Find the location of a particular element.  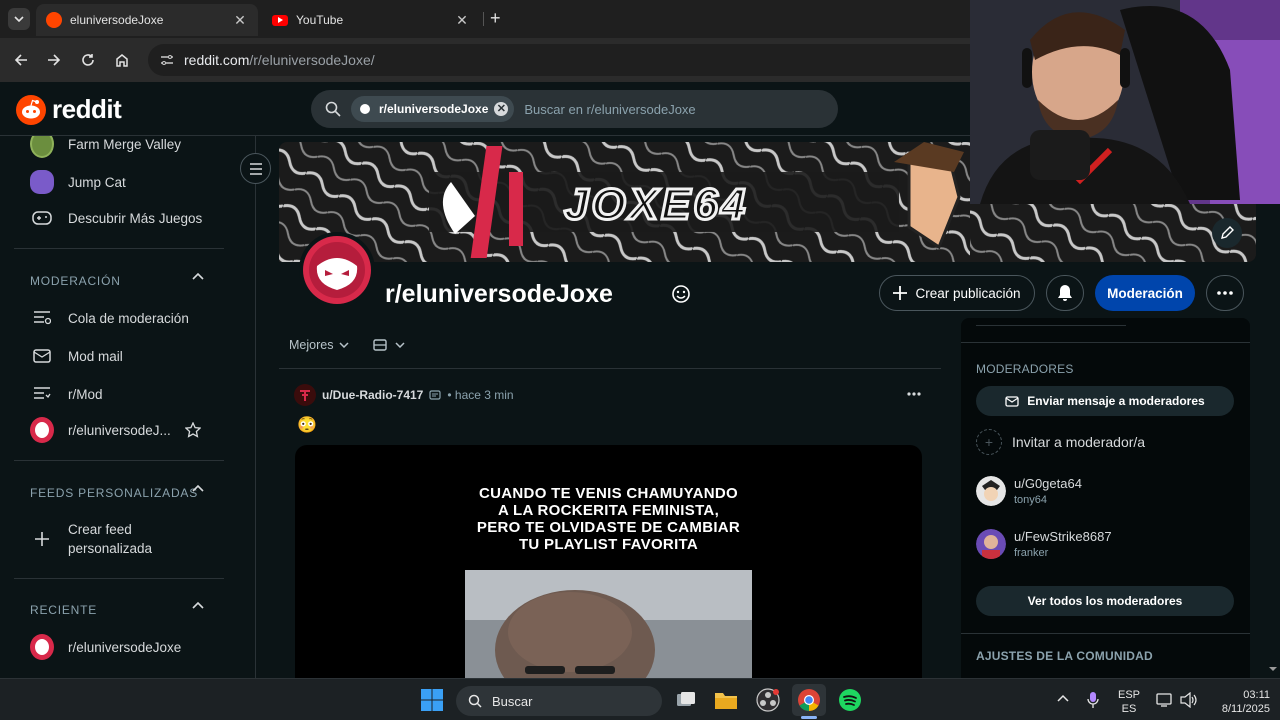

sidebar-item-farm-merge-valley: Farm Merge Valley is located at coordinates (106, 147).